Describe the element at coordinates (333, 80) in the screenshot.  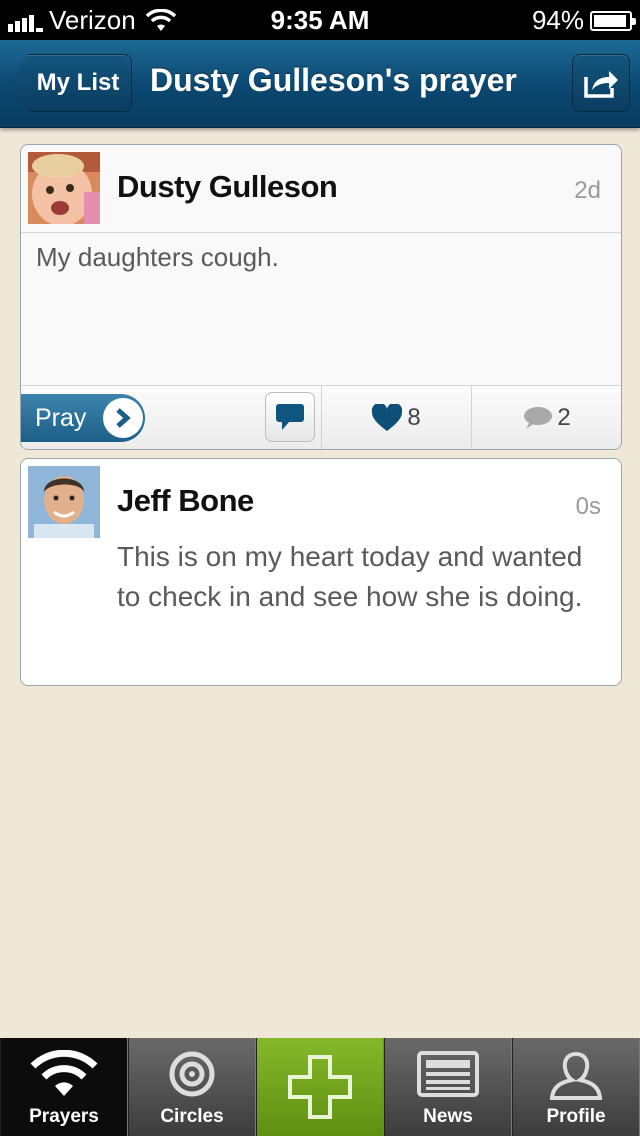
I see `page-title: Dusty Gulleson's prayer` at that location.